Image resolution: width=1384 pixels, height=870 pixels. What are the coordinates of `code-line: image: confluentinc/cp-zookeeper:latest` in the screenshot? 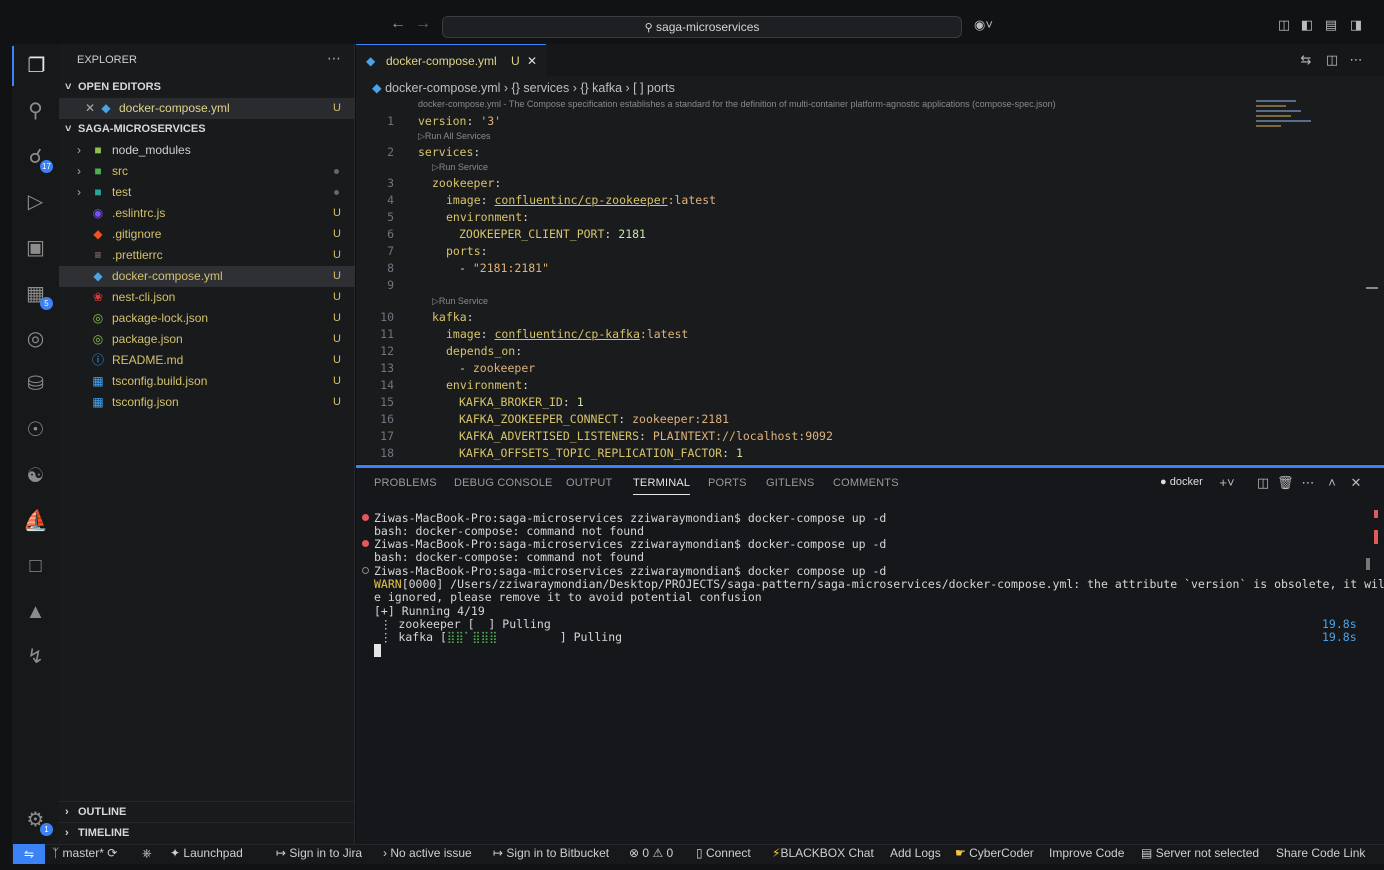 It's located at (581, 200).